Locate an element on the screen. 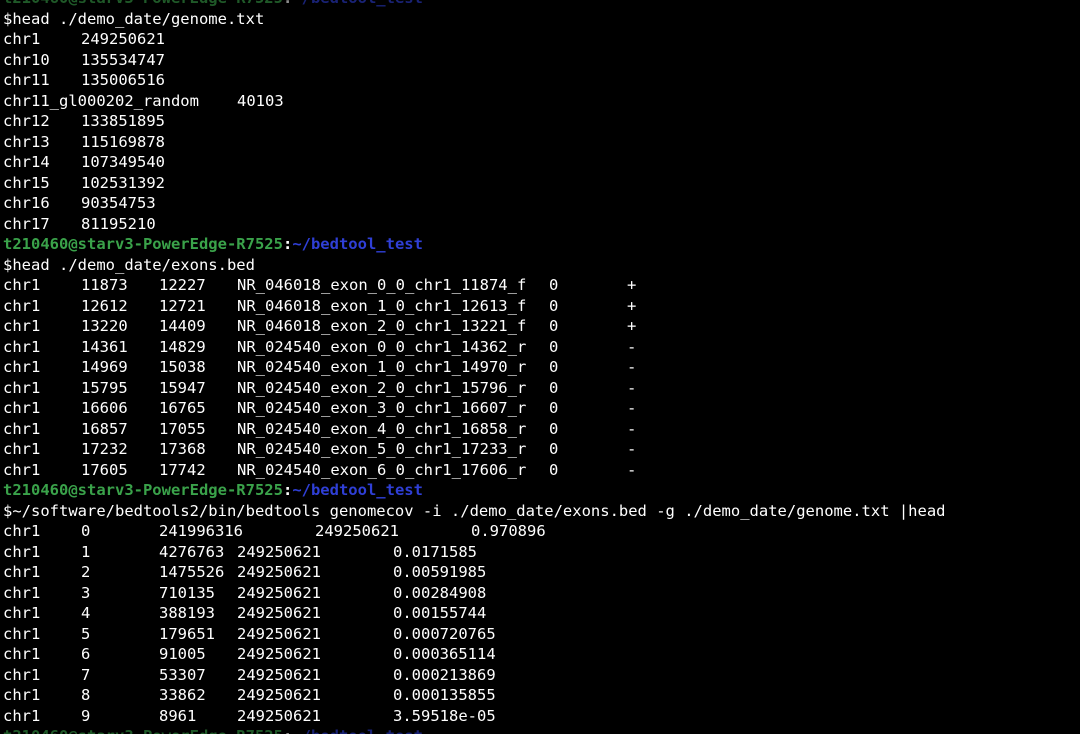 The image size is (1080, 734). genomecov-cell: 1475526 is located at coordinates (192, 572).